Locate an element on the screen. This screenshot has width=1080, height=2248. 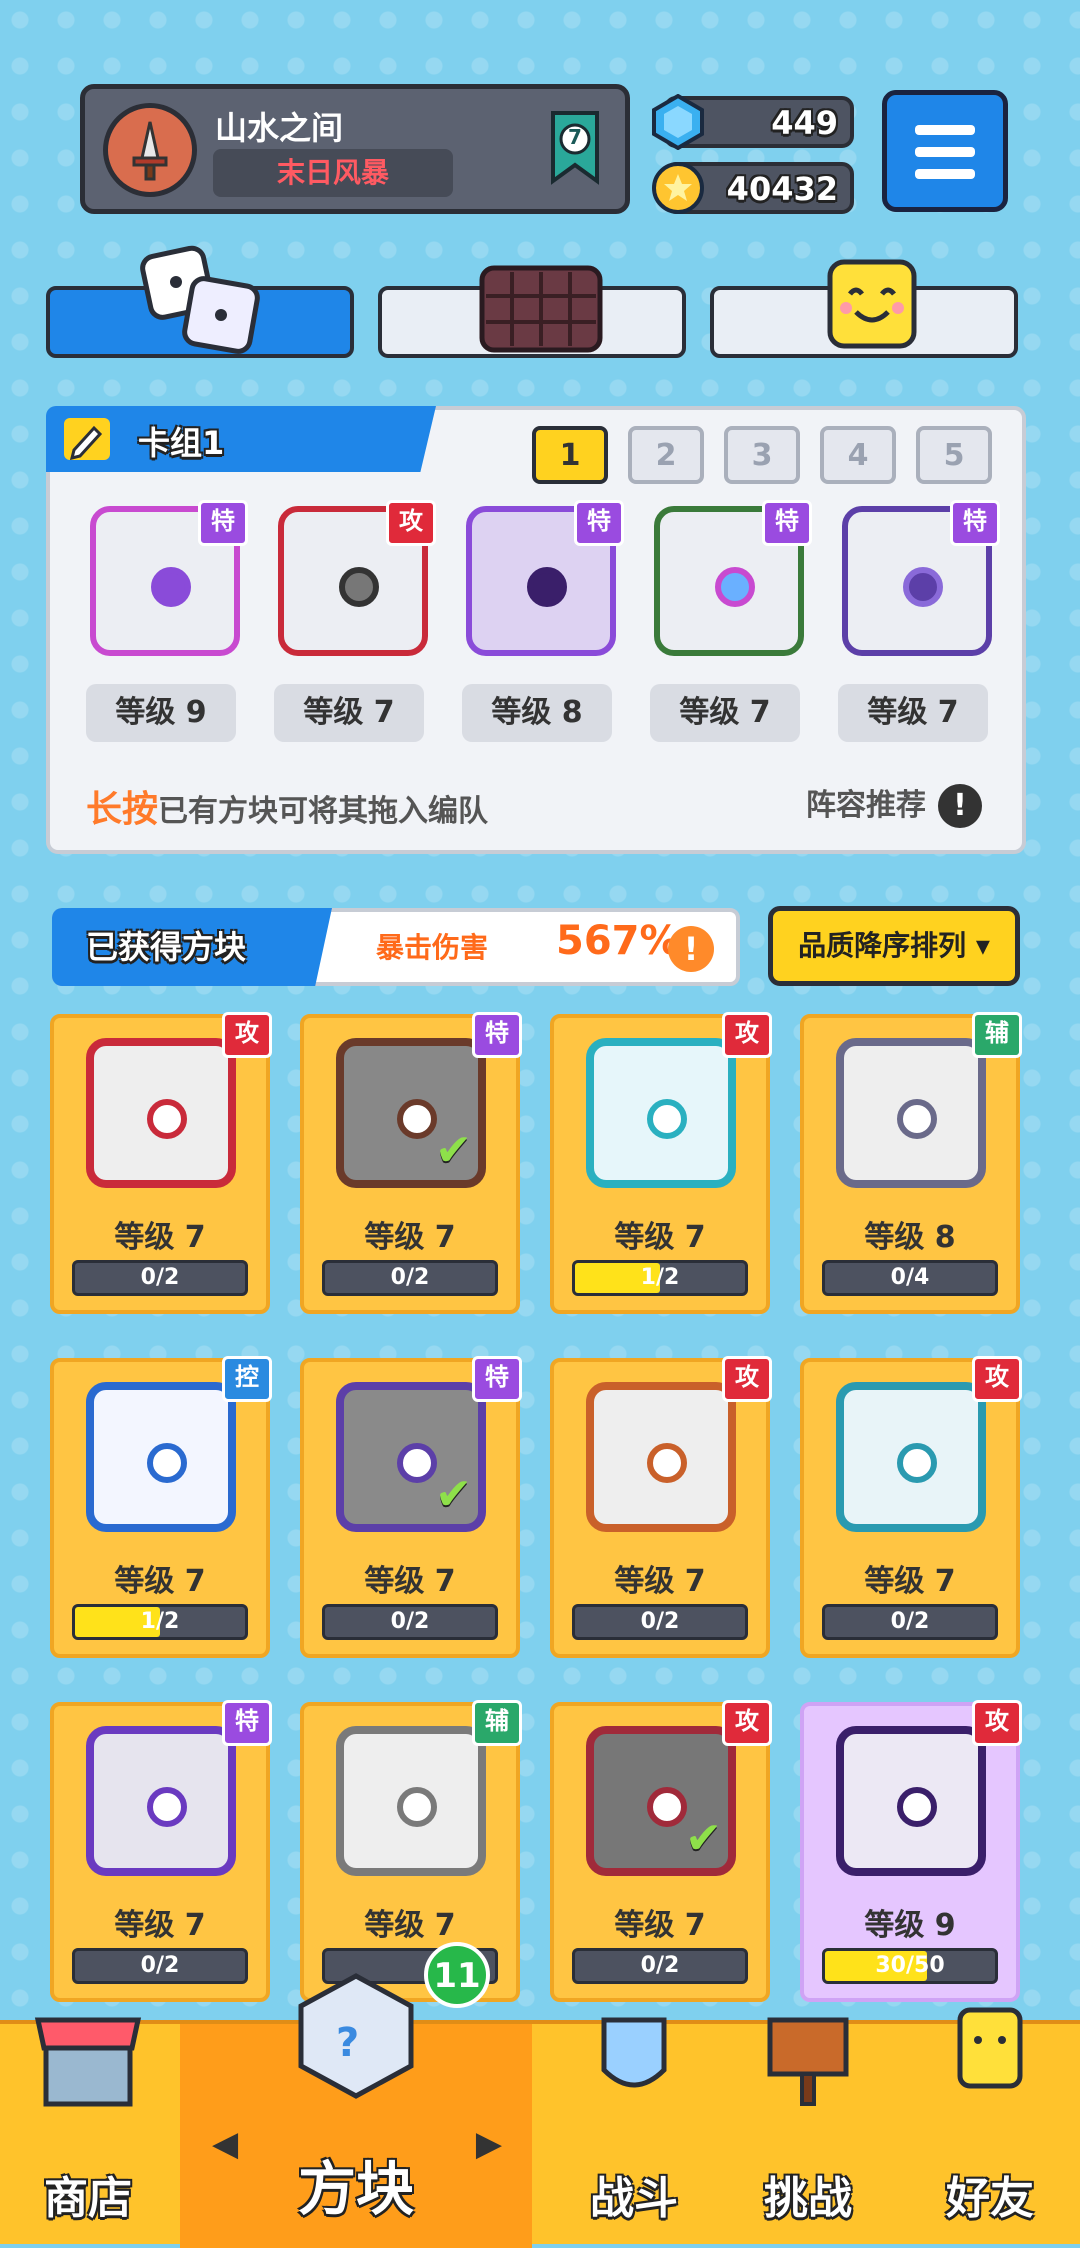
mystery-cube-icon: ? is located at coordinates (356, 2036).